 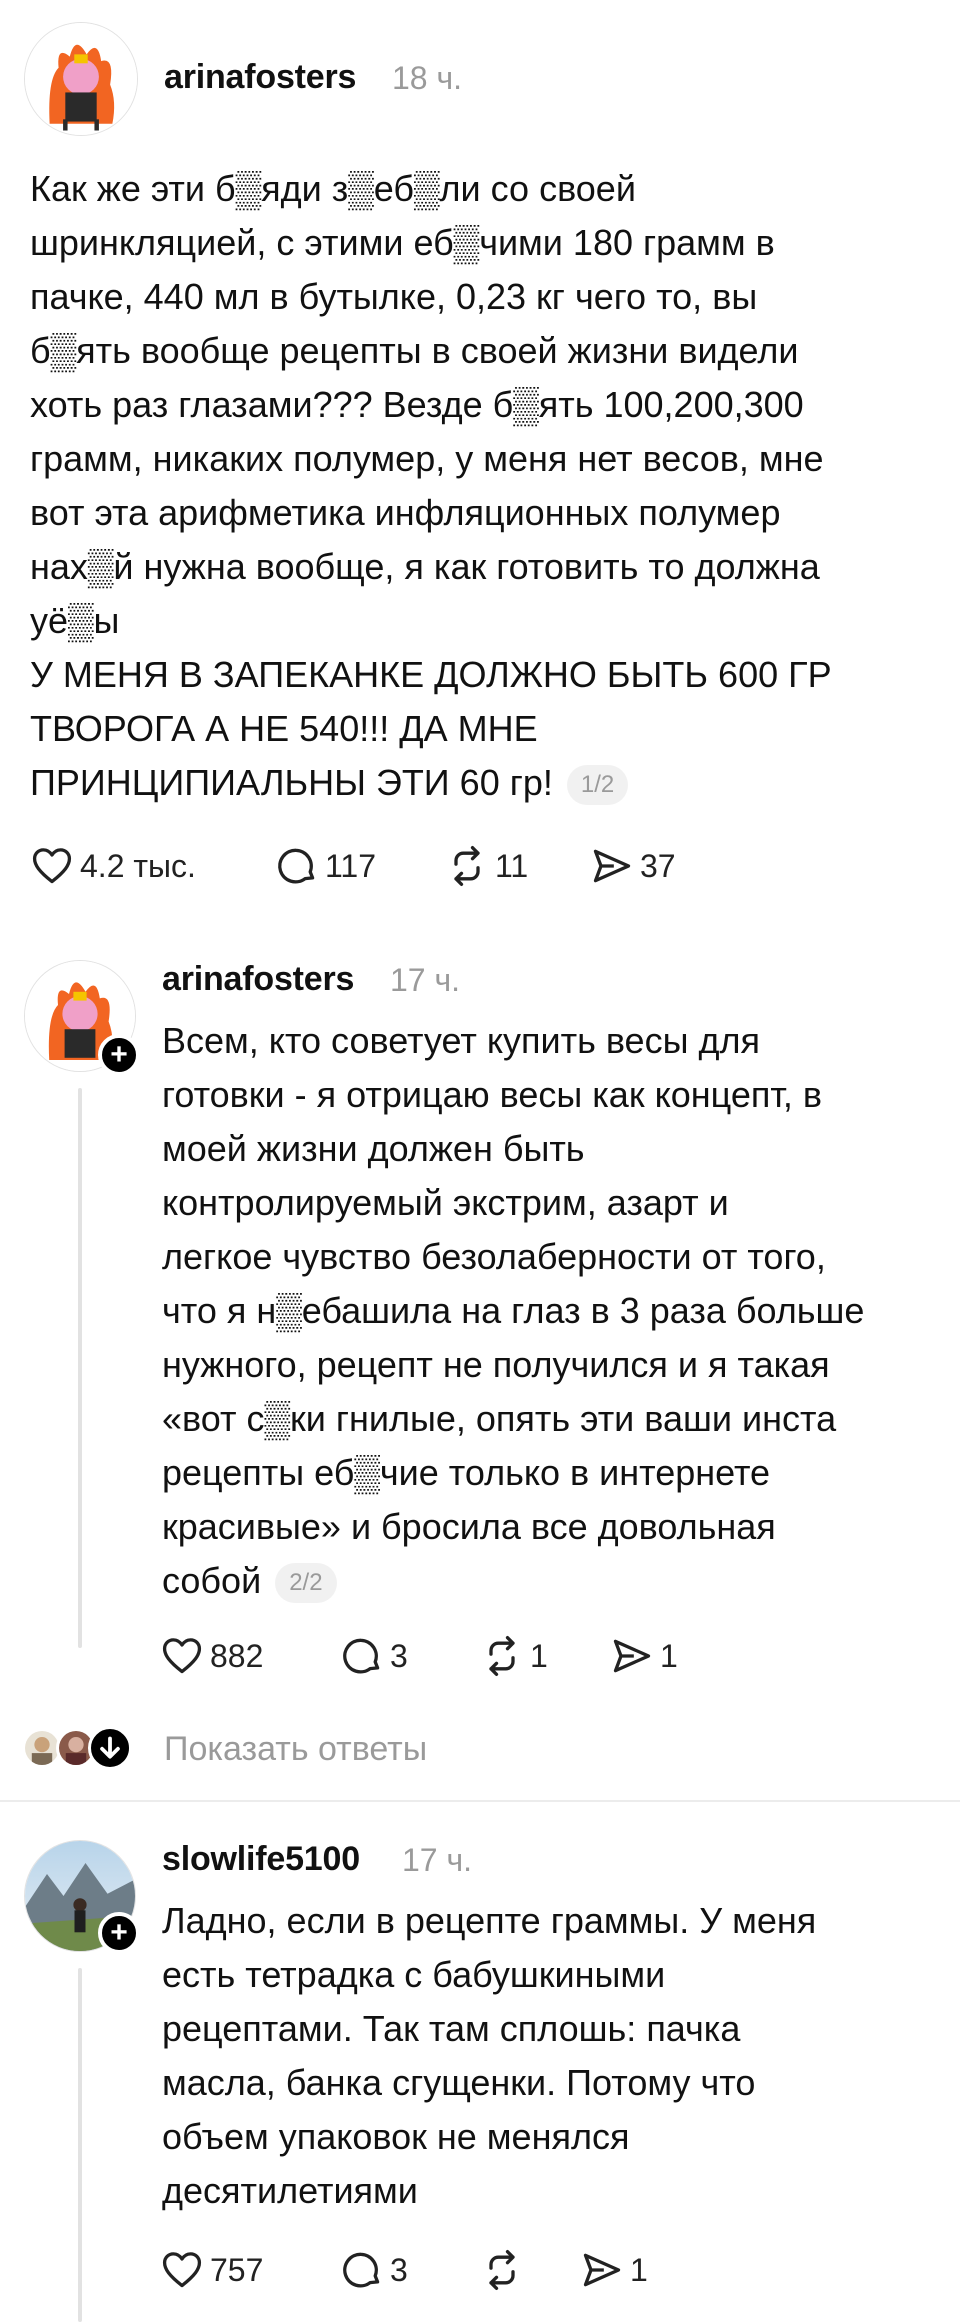 I want to click on username: slowlife5100, so click(x=261, y=1859).